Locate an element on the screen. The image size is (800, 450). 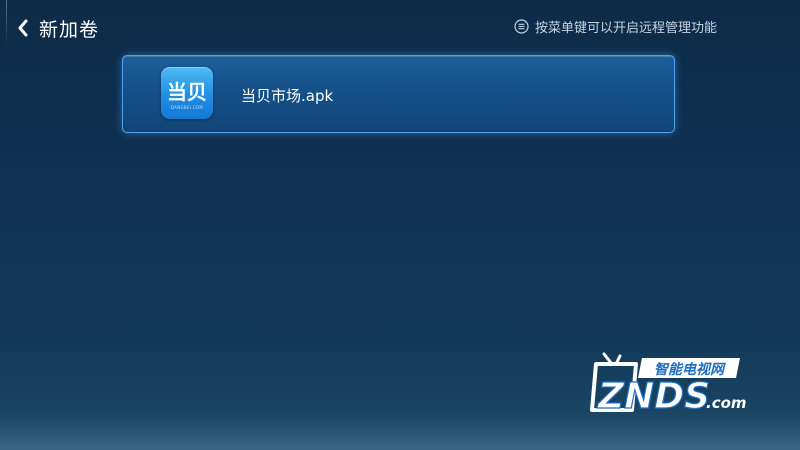
watermark-suffix: .com is located at coordinates (726, 403).